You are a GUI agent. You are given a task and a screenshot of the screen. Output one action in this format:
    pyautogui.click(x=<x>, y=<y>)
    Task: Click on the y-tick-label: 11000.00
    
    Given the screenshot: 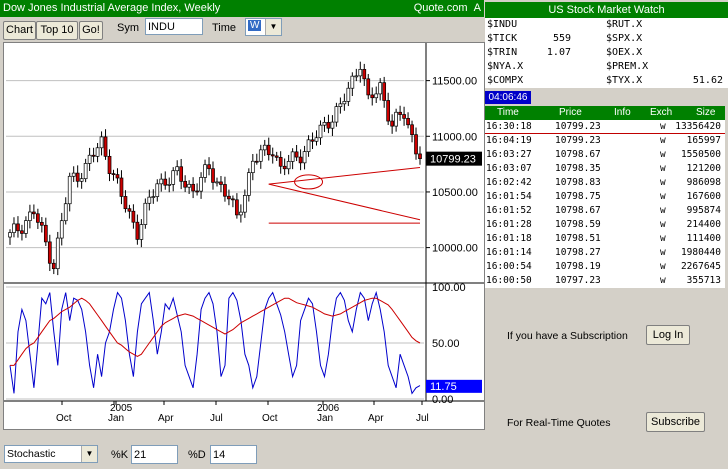 What is the action you would take?
    pyautogui.click(x=454, y=137)
    